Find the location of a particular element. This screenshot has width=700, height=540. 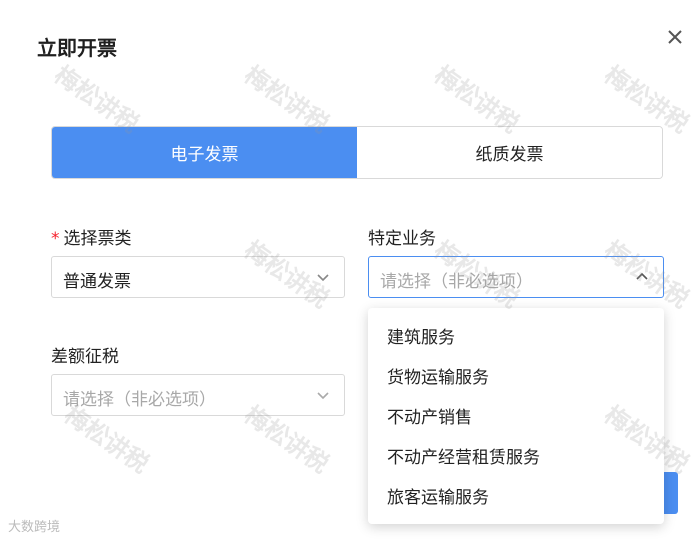

differential-tax-label: 差额征税 is located at coordinates (85, 357).